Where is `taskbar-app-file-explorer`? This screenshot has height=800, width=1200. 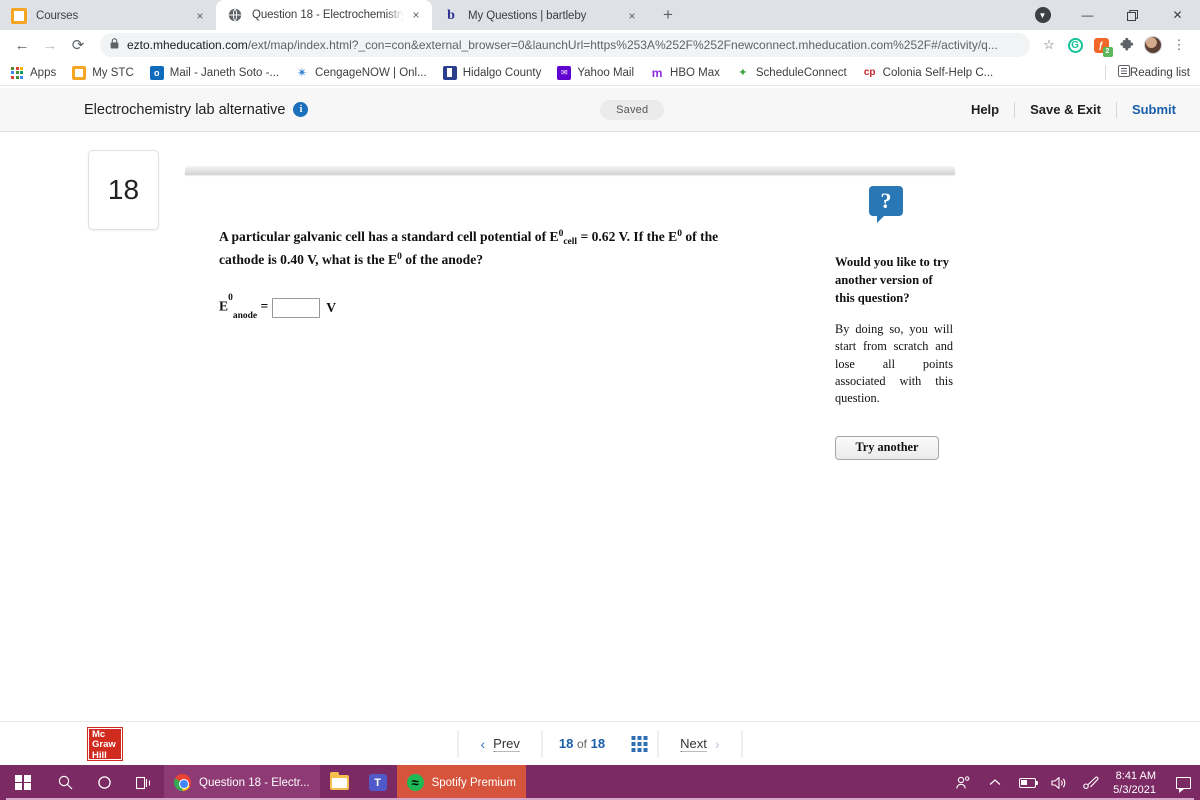
taskbar-app-file-explorer is located at coordinates (339, 782).